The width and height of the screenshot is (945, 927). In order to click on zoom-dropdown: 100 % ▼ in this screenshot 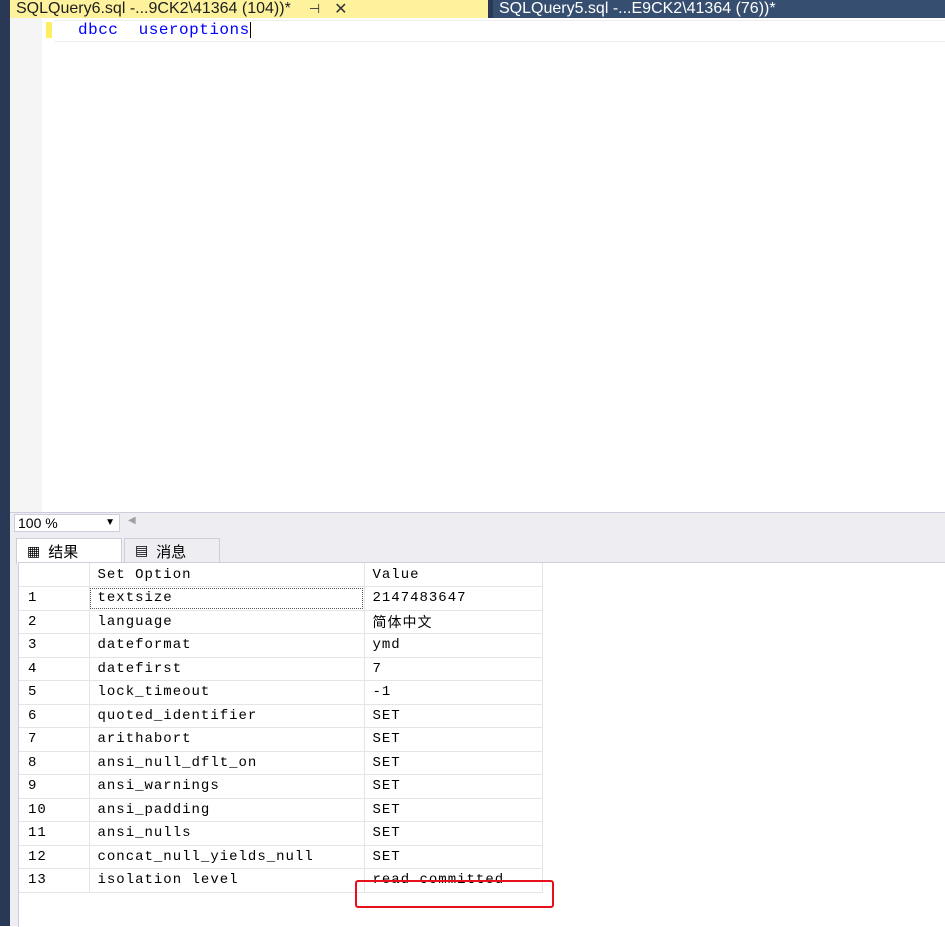, I will do `click(67, 523)`.